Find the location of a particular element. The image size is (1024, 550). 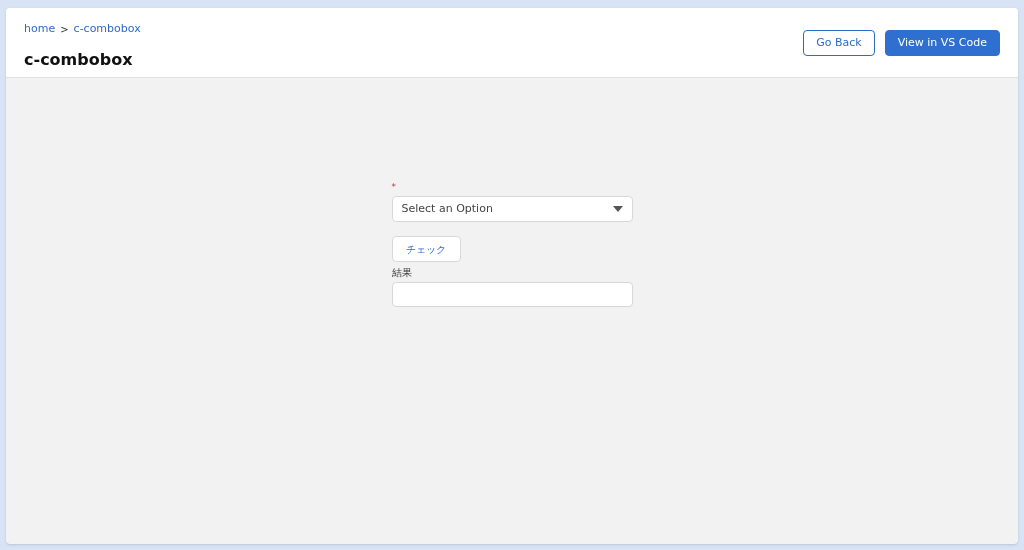

breadcrumb-link: c-combobox is located at coordinates (107, 29).